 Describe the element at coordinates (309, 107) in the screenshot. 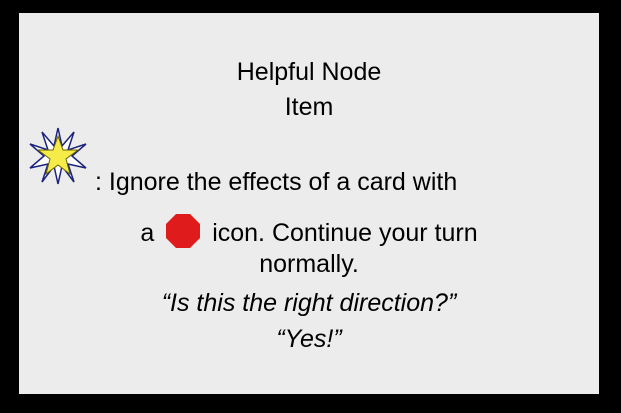

I see `card-type: Item` at that location.